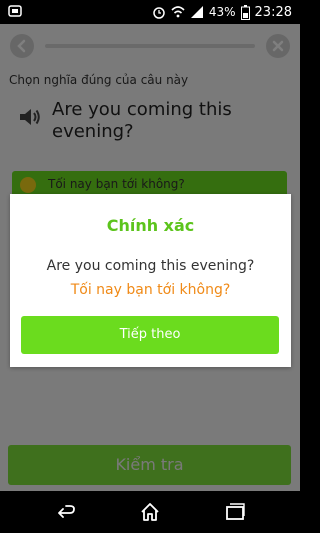  I want to click on dialog-english-sentence: Are you coming this evening?, so click(150, 266).